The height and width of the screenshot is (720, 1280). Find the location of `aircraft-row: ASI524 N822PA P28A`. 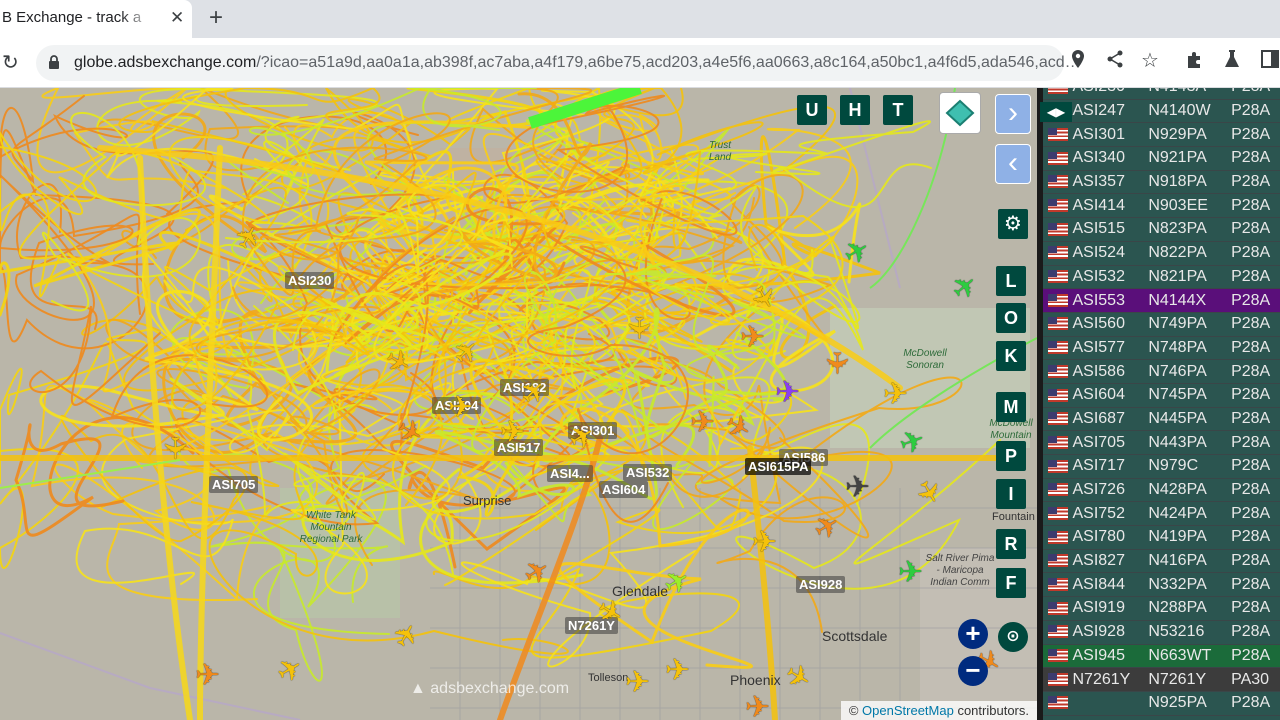

aircraft-row: ASI524 N822PA P28A is located at coordinates (1161, 253).